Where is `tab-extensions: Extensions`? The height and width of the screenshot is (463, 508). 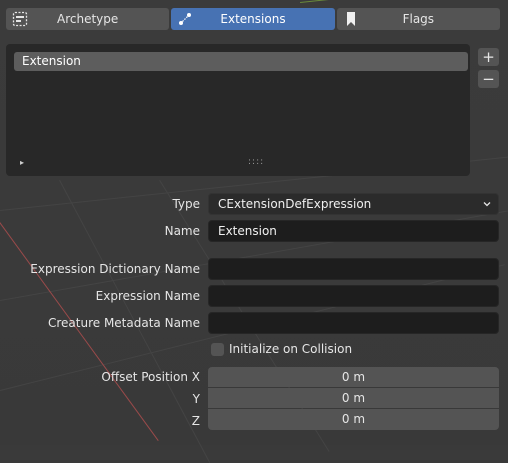
tab-extensions: Extensions is located at coordinates (253, 19).